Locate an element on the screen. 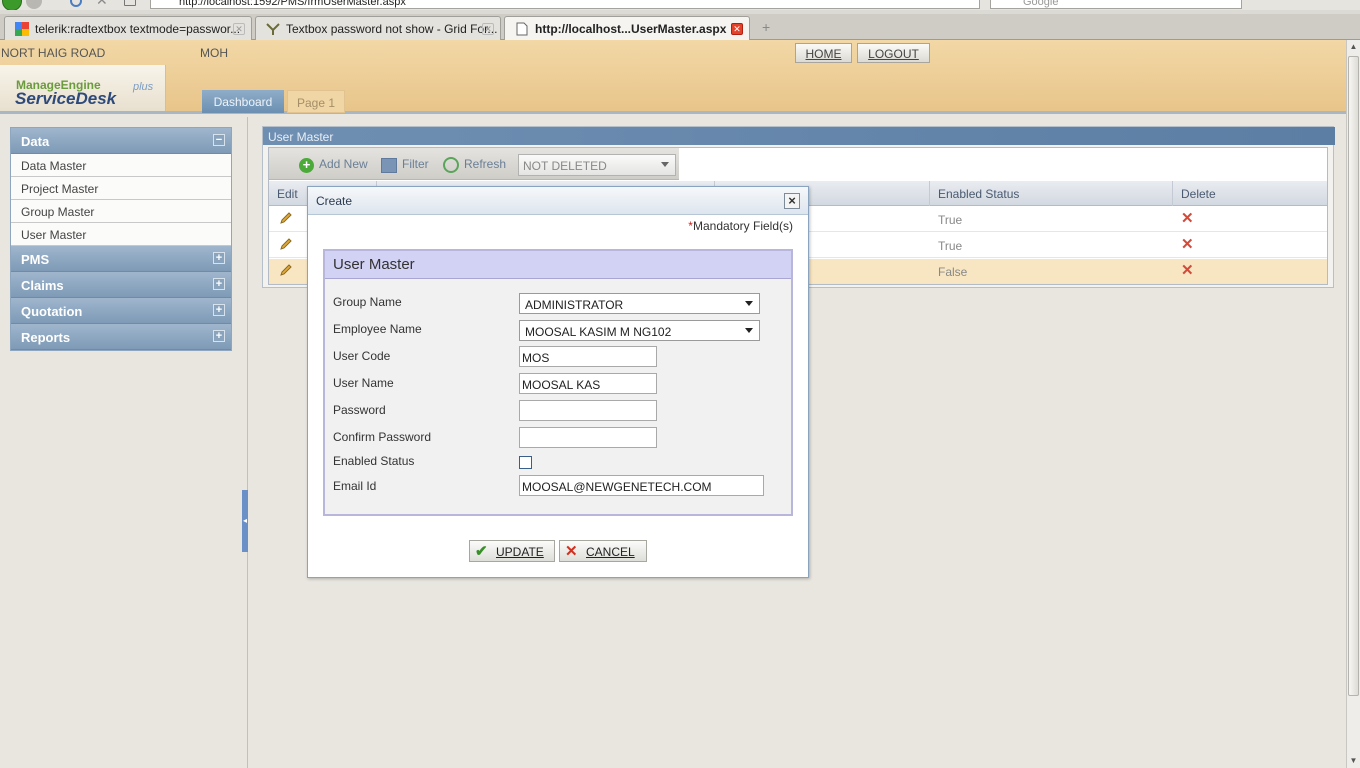 This screenshot has height=768, width=1360. user-code-label: User Code is located at coordinates (362, 356).